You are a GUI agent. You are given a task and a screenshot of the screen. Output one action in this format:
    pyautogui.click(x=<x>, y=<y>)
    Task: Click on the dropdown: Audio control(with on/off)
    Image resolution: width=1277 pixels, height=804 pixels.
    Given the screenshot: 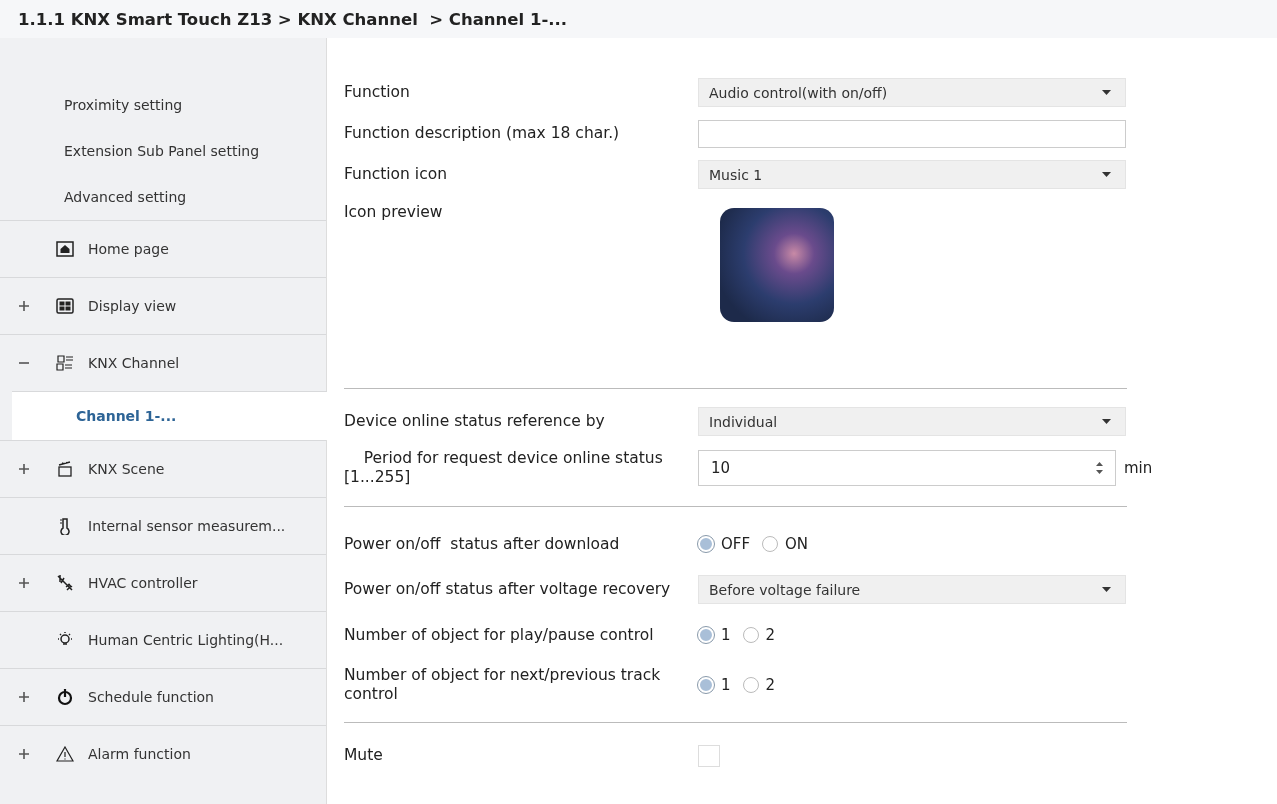 What is the action you would take?
    pyautogui.click(x=912, y=92)
    